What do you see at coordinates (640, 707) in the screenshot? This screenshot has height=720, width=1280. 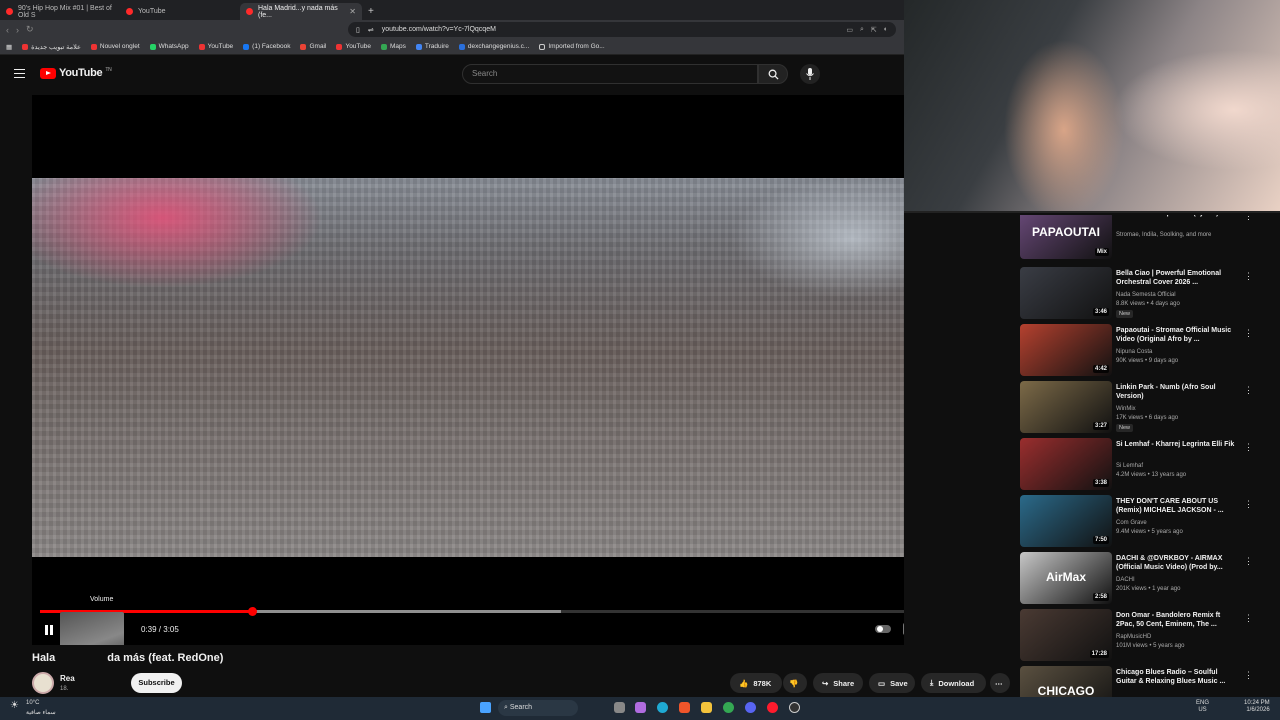 I see `copilot-icon` at bounding box center [640, 707].